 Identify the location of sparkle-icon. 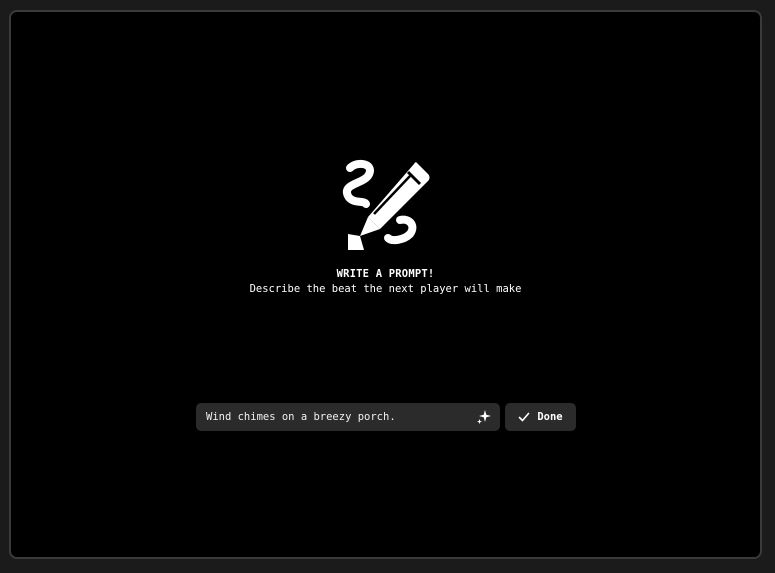
(484, 417).